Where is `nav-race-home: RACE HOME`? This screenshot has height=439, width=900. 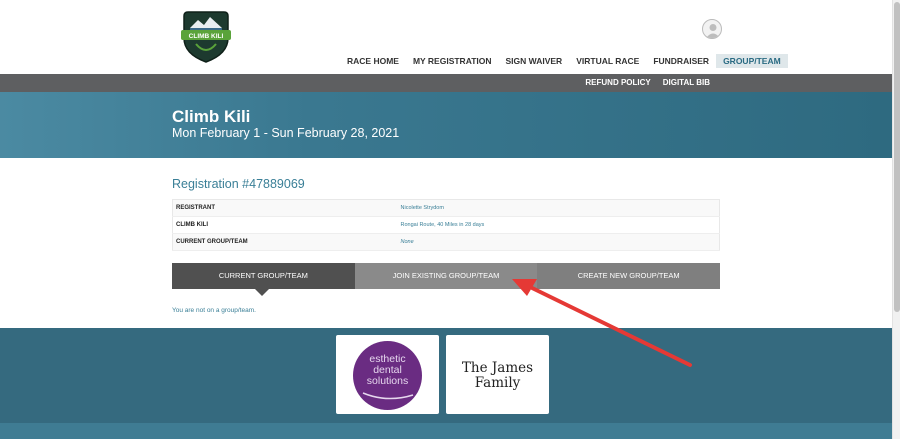 nav-race-home: RACE HOME is located at coordinates (373, 61).